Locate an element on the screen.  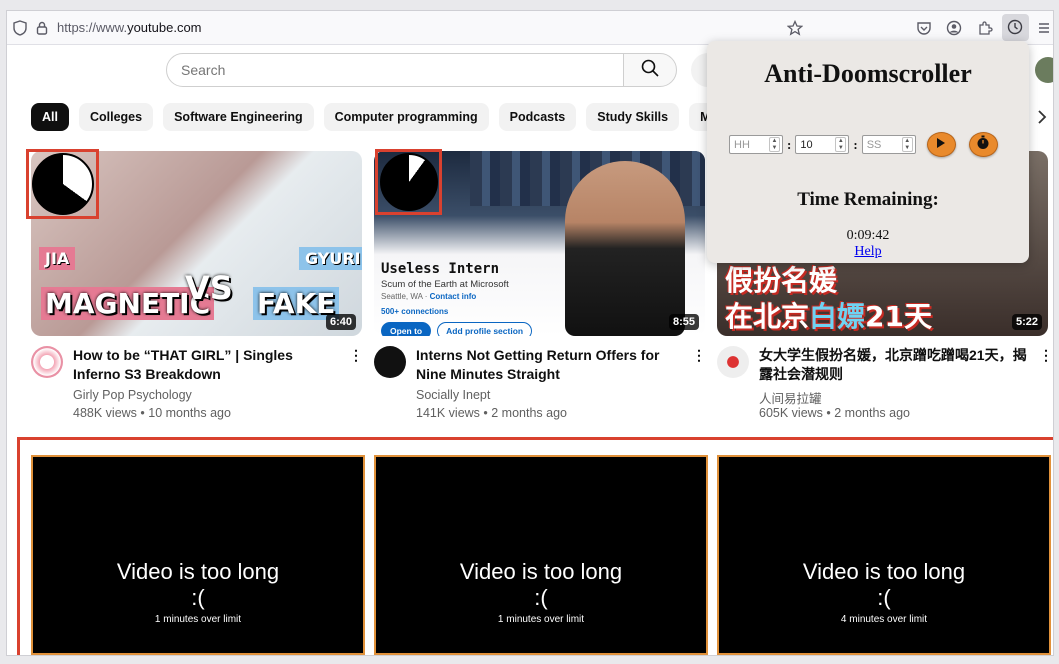
search-button is located at coordinates (650, 70).